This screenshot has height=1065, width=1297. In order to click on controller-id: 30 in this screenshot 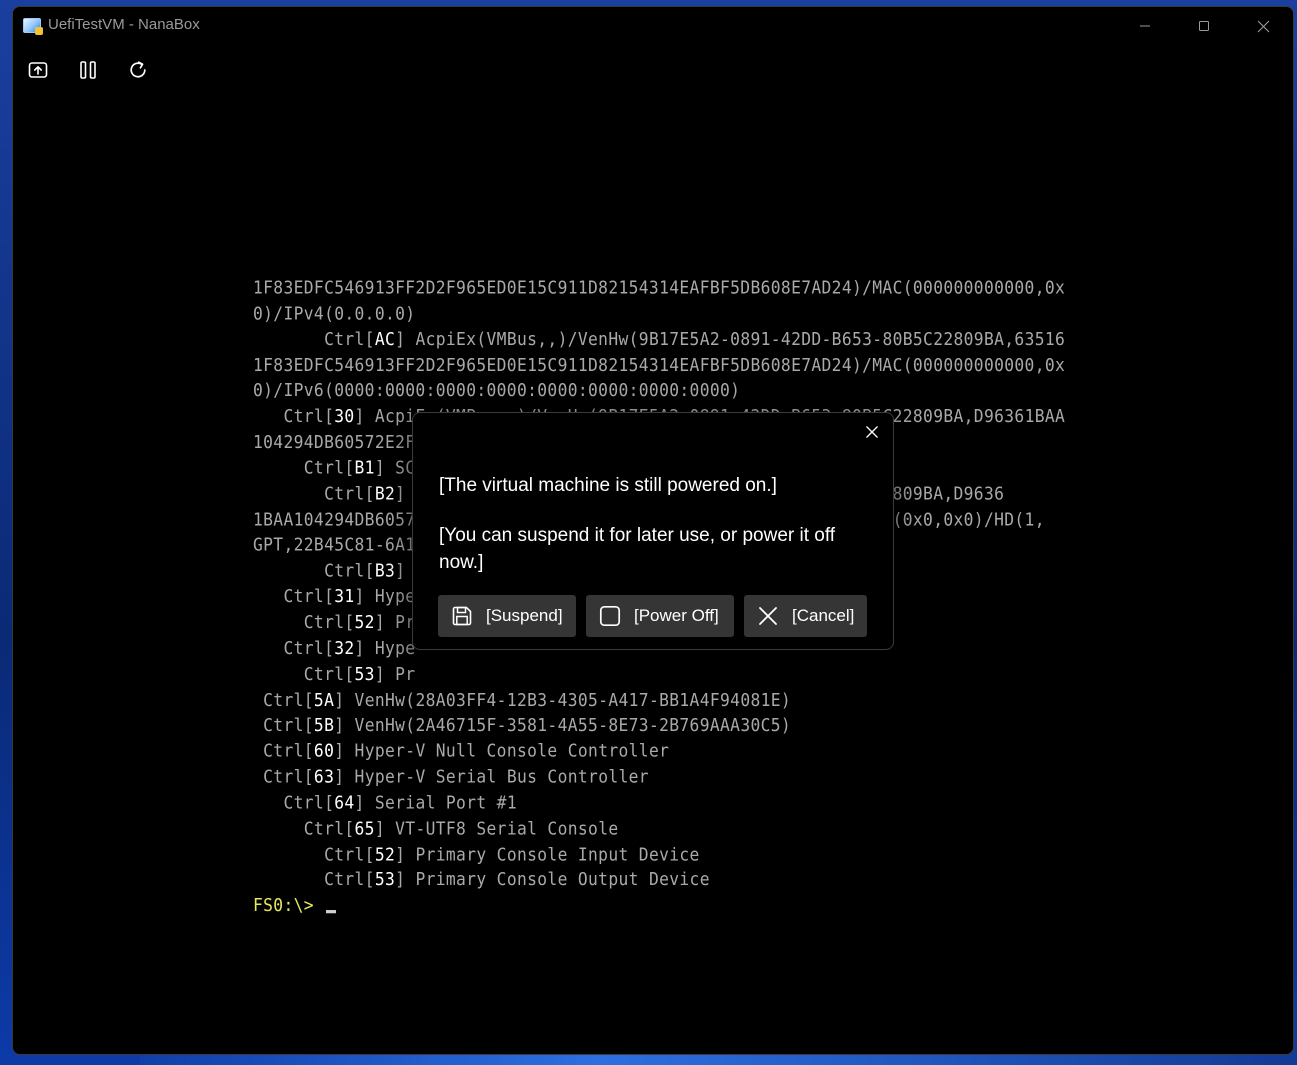, I will do `click(344, 416)`.